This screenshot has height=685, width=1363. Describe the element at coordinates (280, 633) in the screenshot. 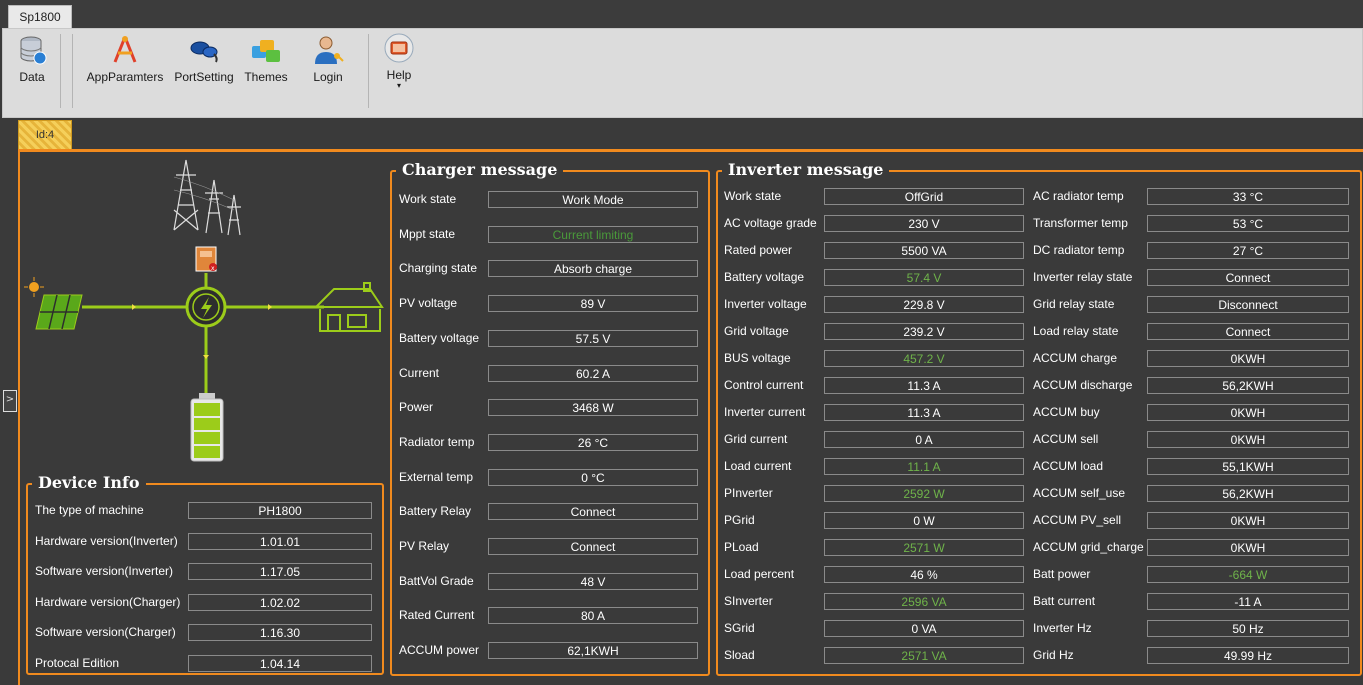

I see `row-value: 1.16.30` at that location.